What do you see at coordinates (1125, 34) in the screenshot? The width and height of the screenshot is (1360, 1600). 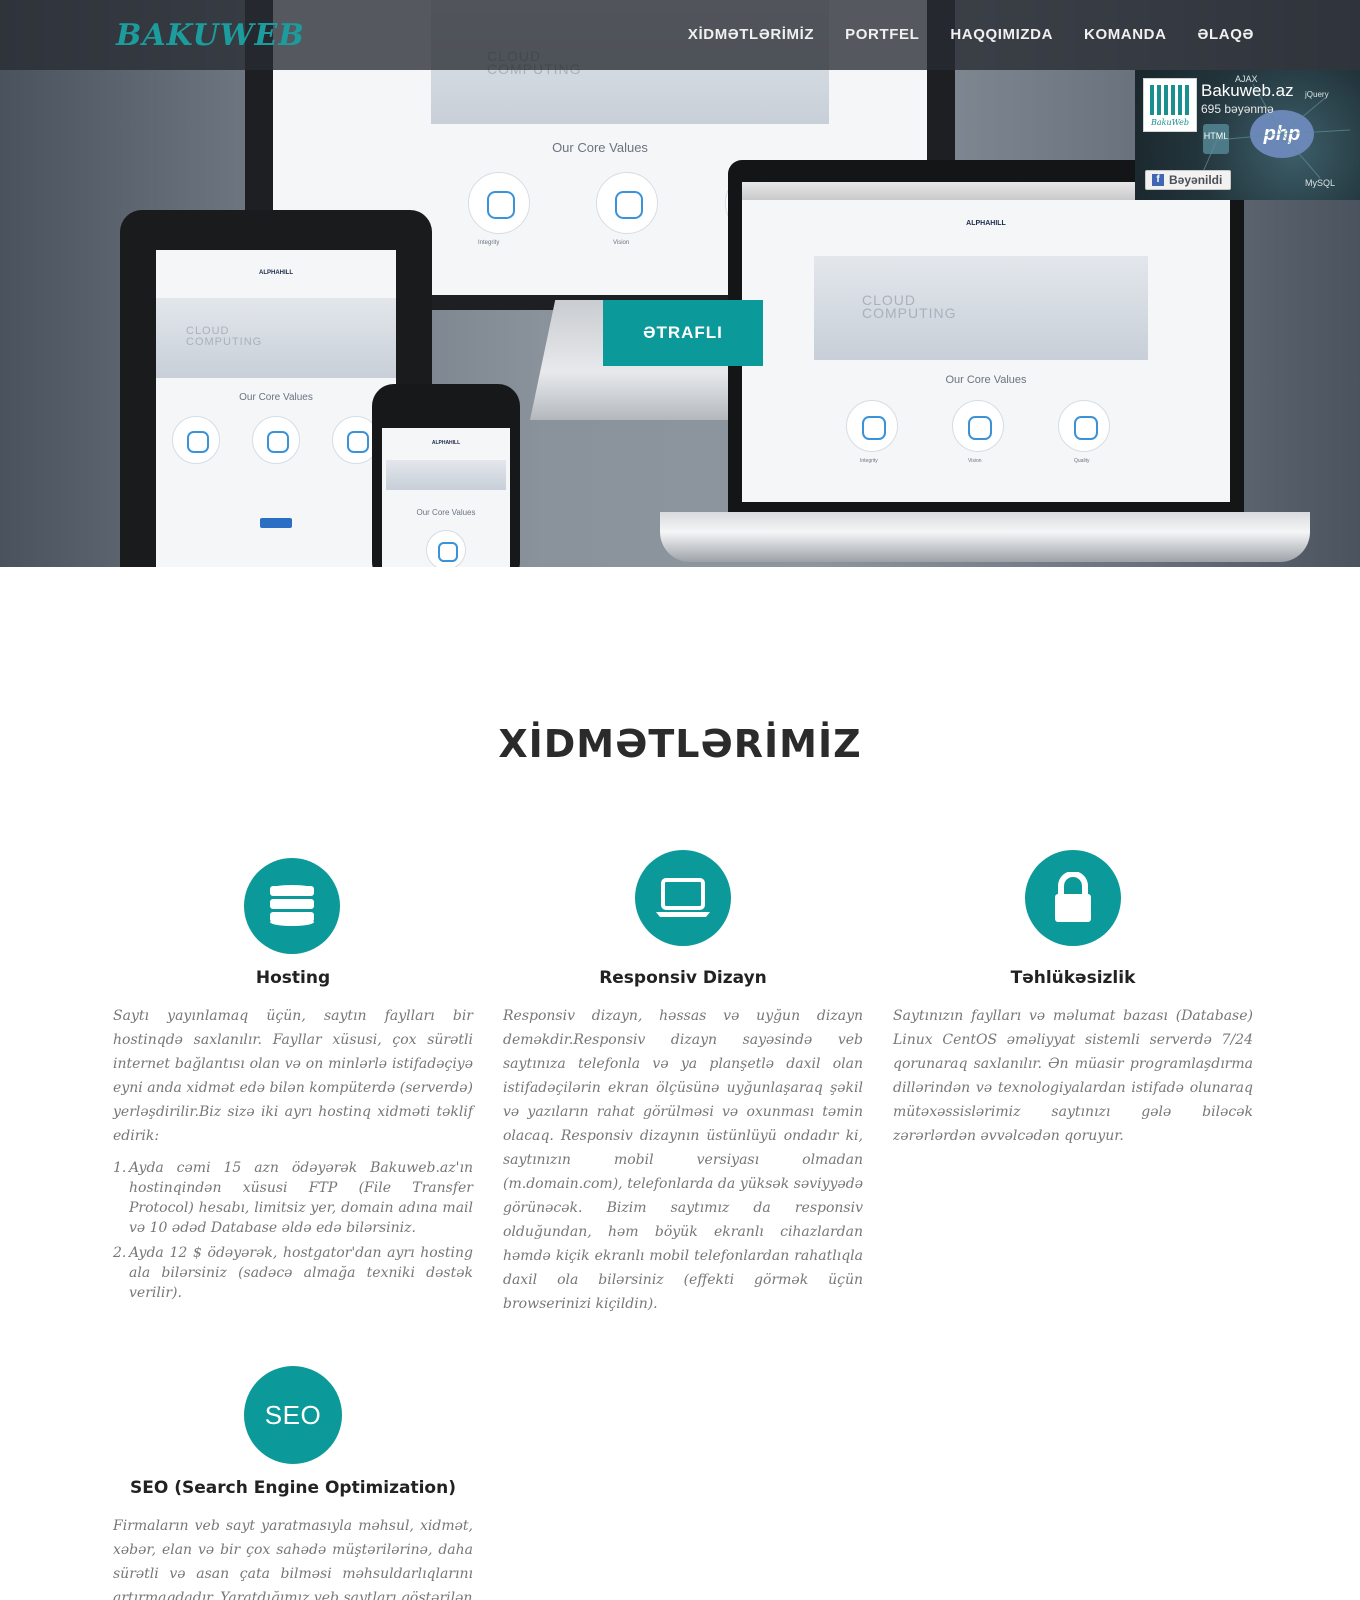 I see `nav-link-team: KOMANDA` at bounding box center [1125, 34].